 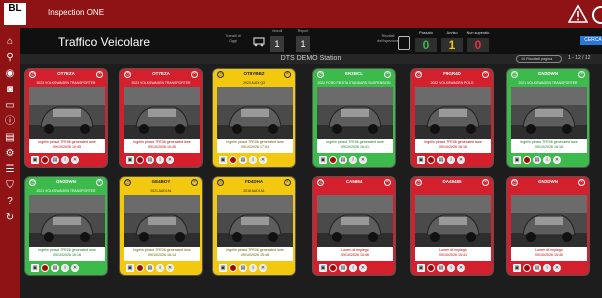 What do you see at coordinates (10, 42) in the screenshot?
I see `home-icon: ⌂` at bounding box center [10, 42].